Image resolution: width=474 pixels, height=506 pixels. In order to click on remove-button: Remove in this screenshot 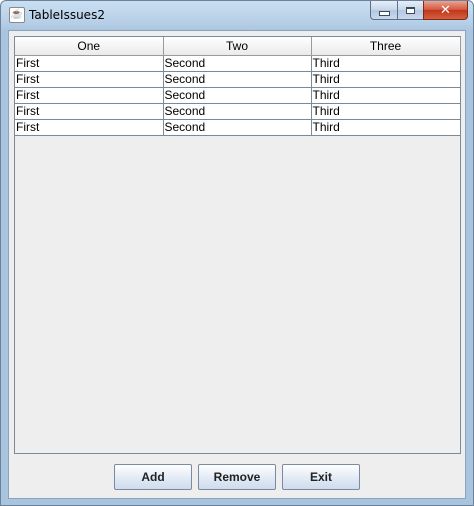, I will do `click(237, 477)`.